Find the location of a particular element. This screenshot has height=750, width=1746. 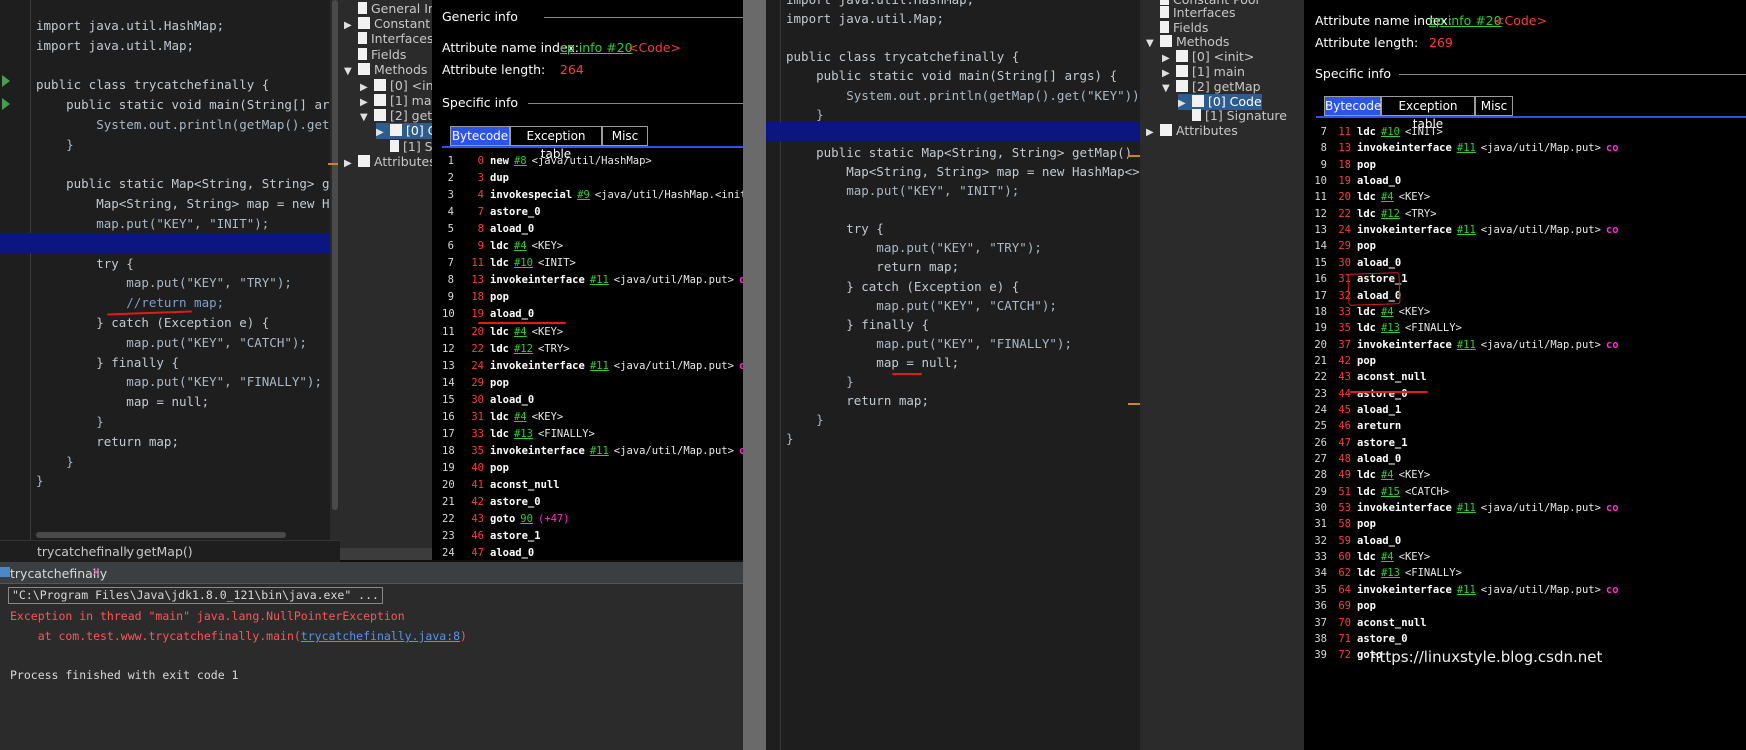

bytecode-offset: 22 is located at coordinates (477, 348).